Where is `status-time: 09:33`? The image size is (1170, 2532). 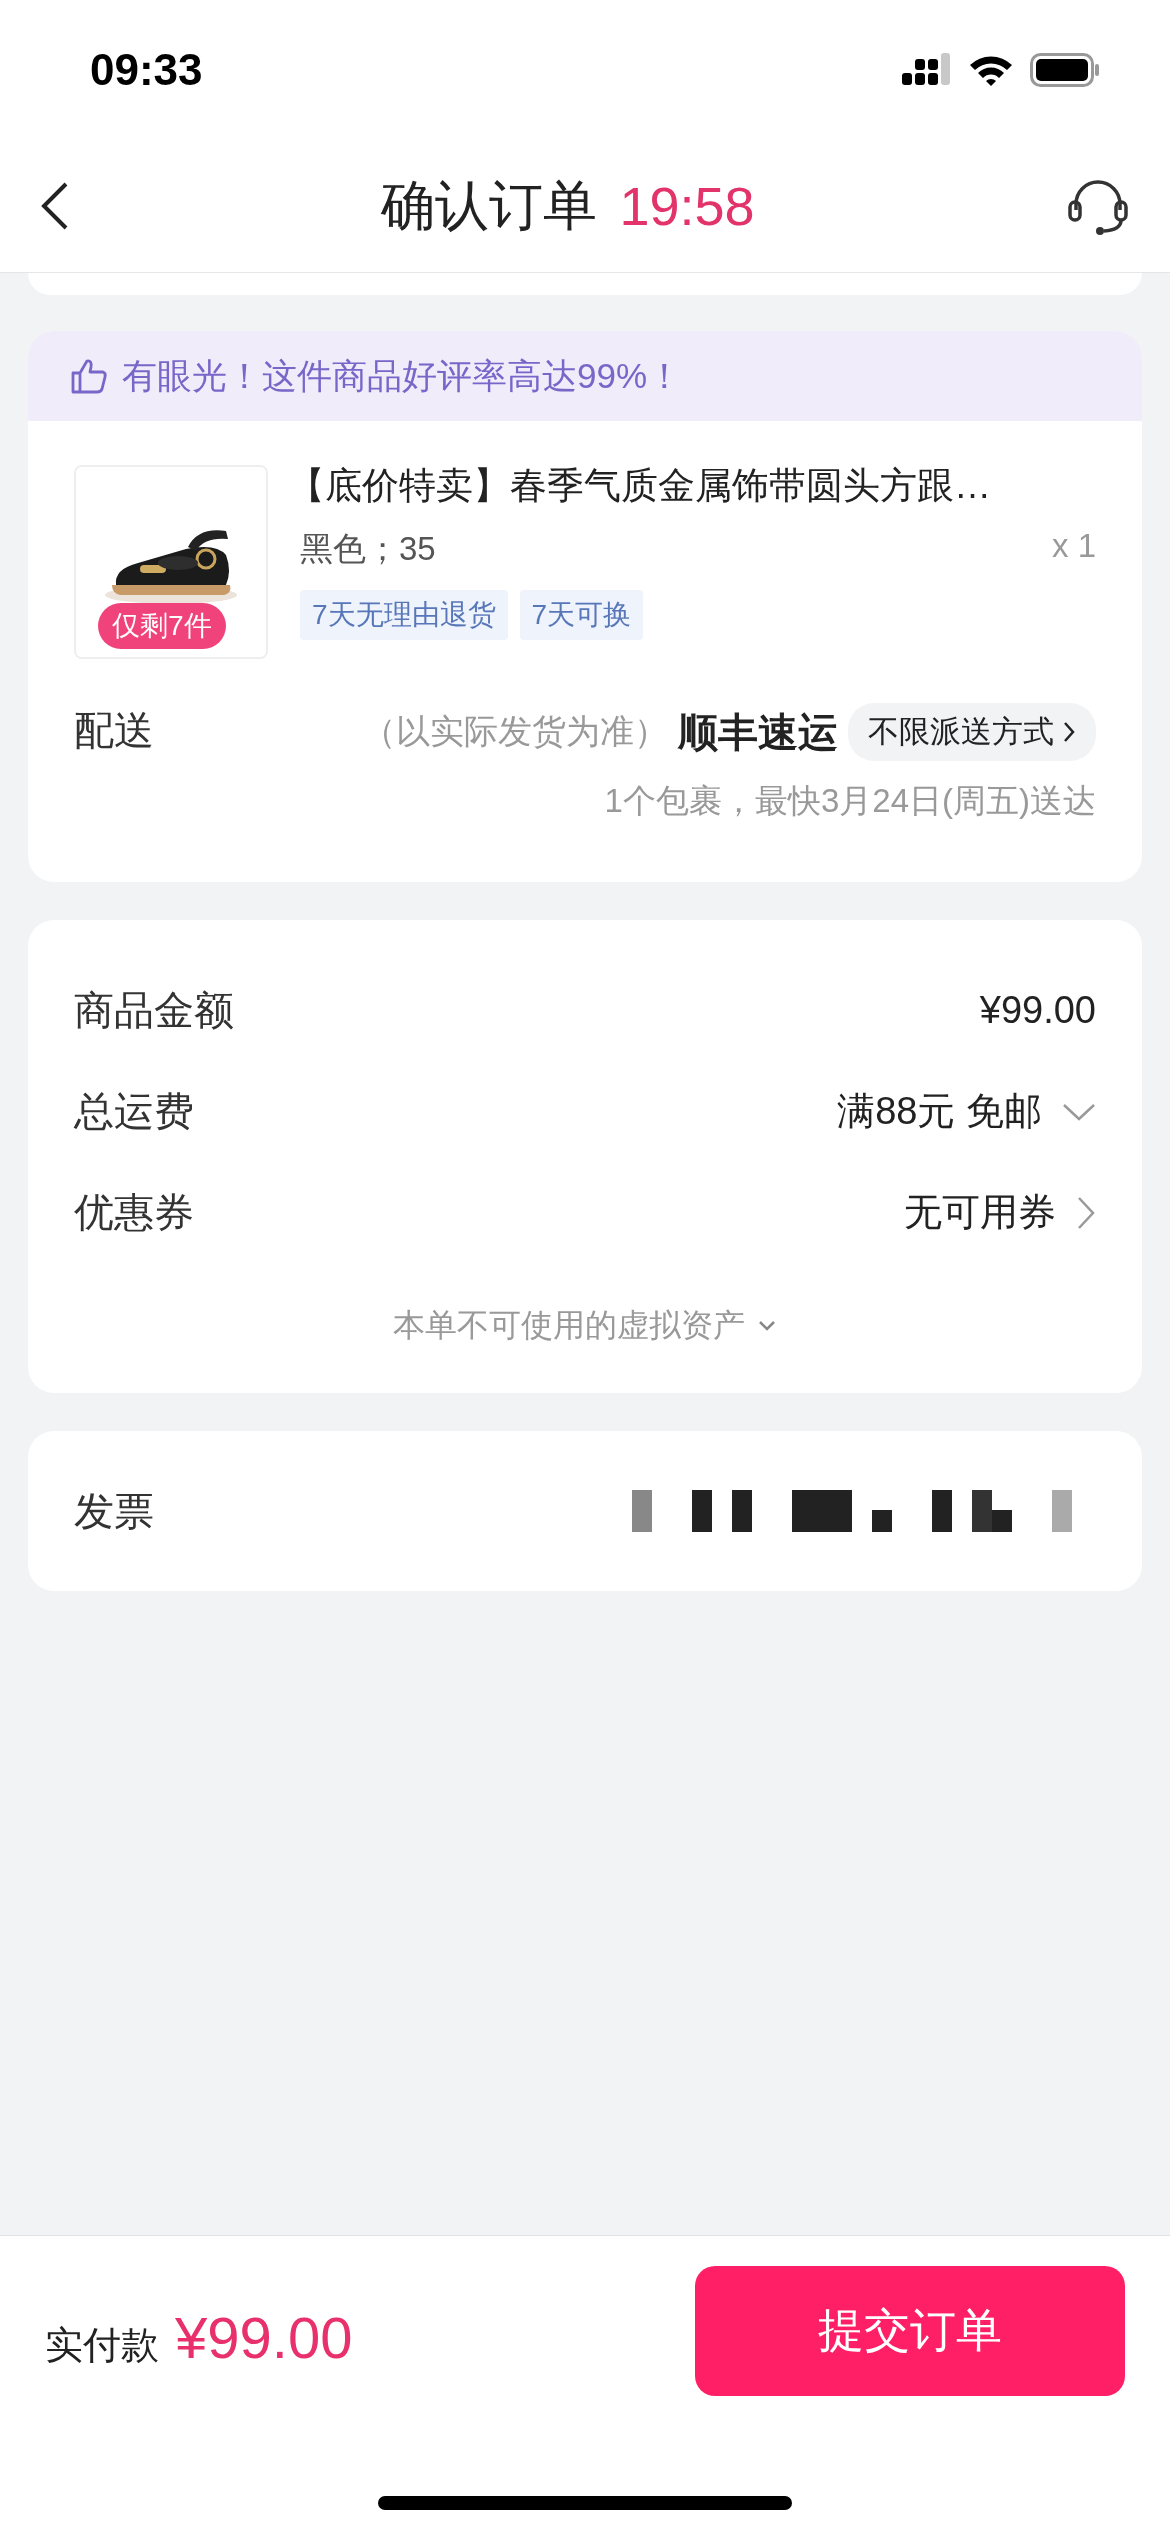
status-time: 09:33 is located at coordinates (146, 70).